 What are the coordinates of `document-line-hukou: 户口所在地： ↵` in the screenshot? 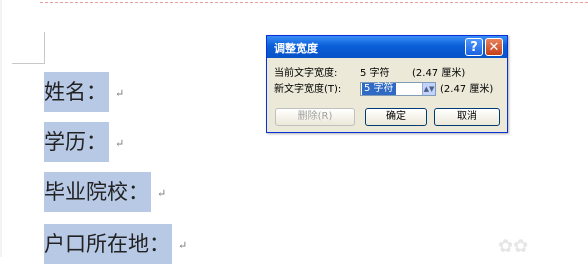 It's located at (115, 244).